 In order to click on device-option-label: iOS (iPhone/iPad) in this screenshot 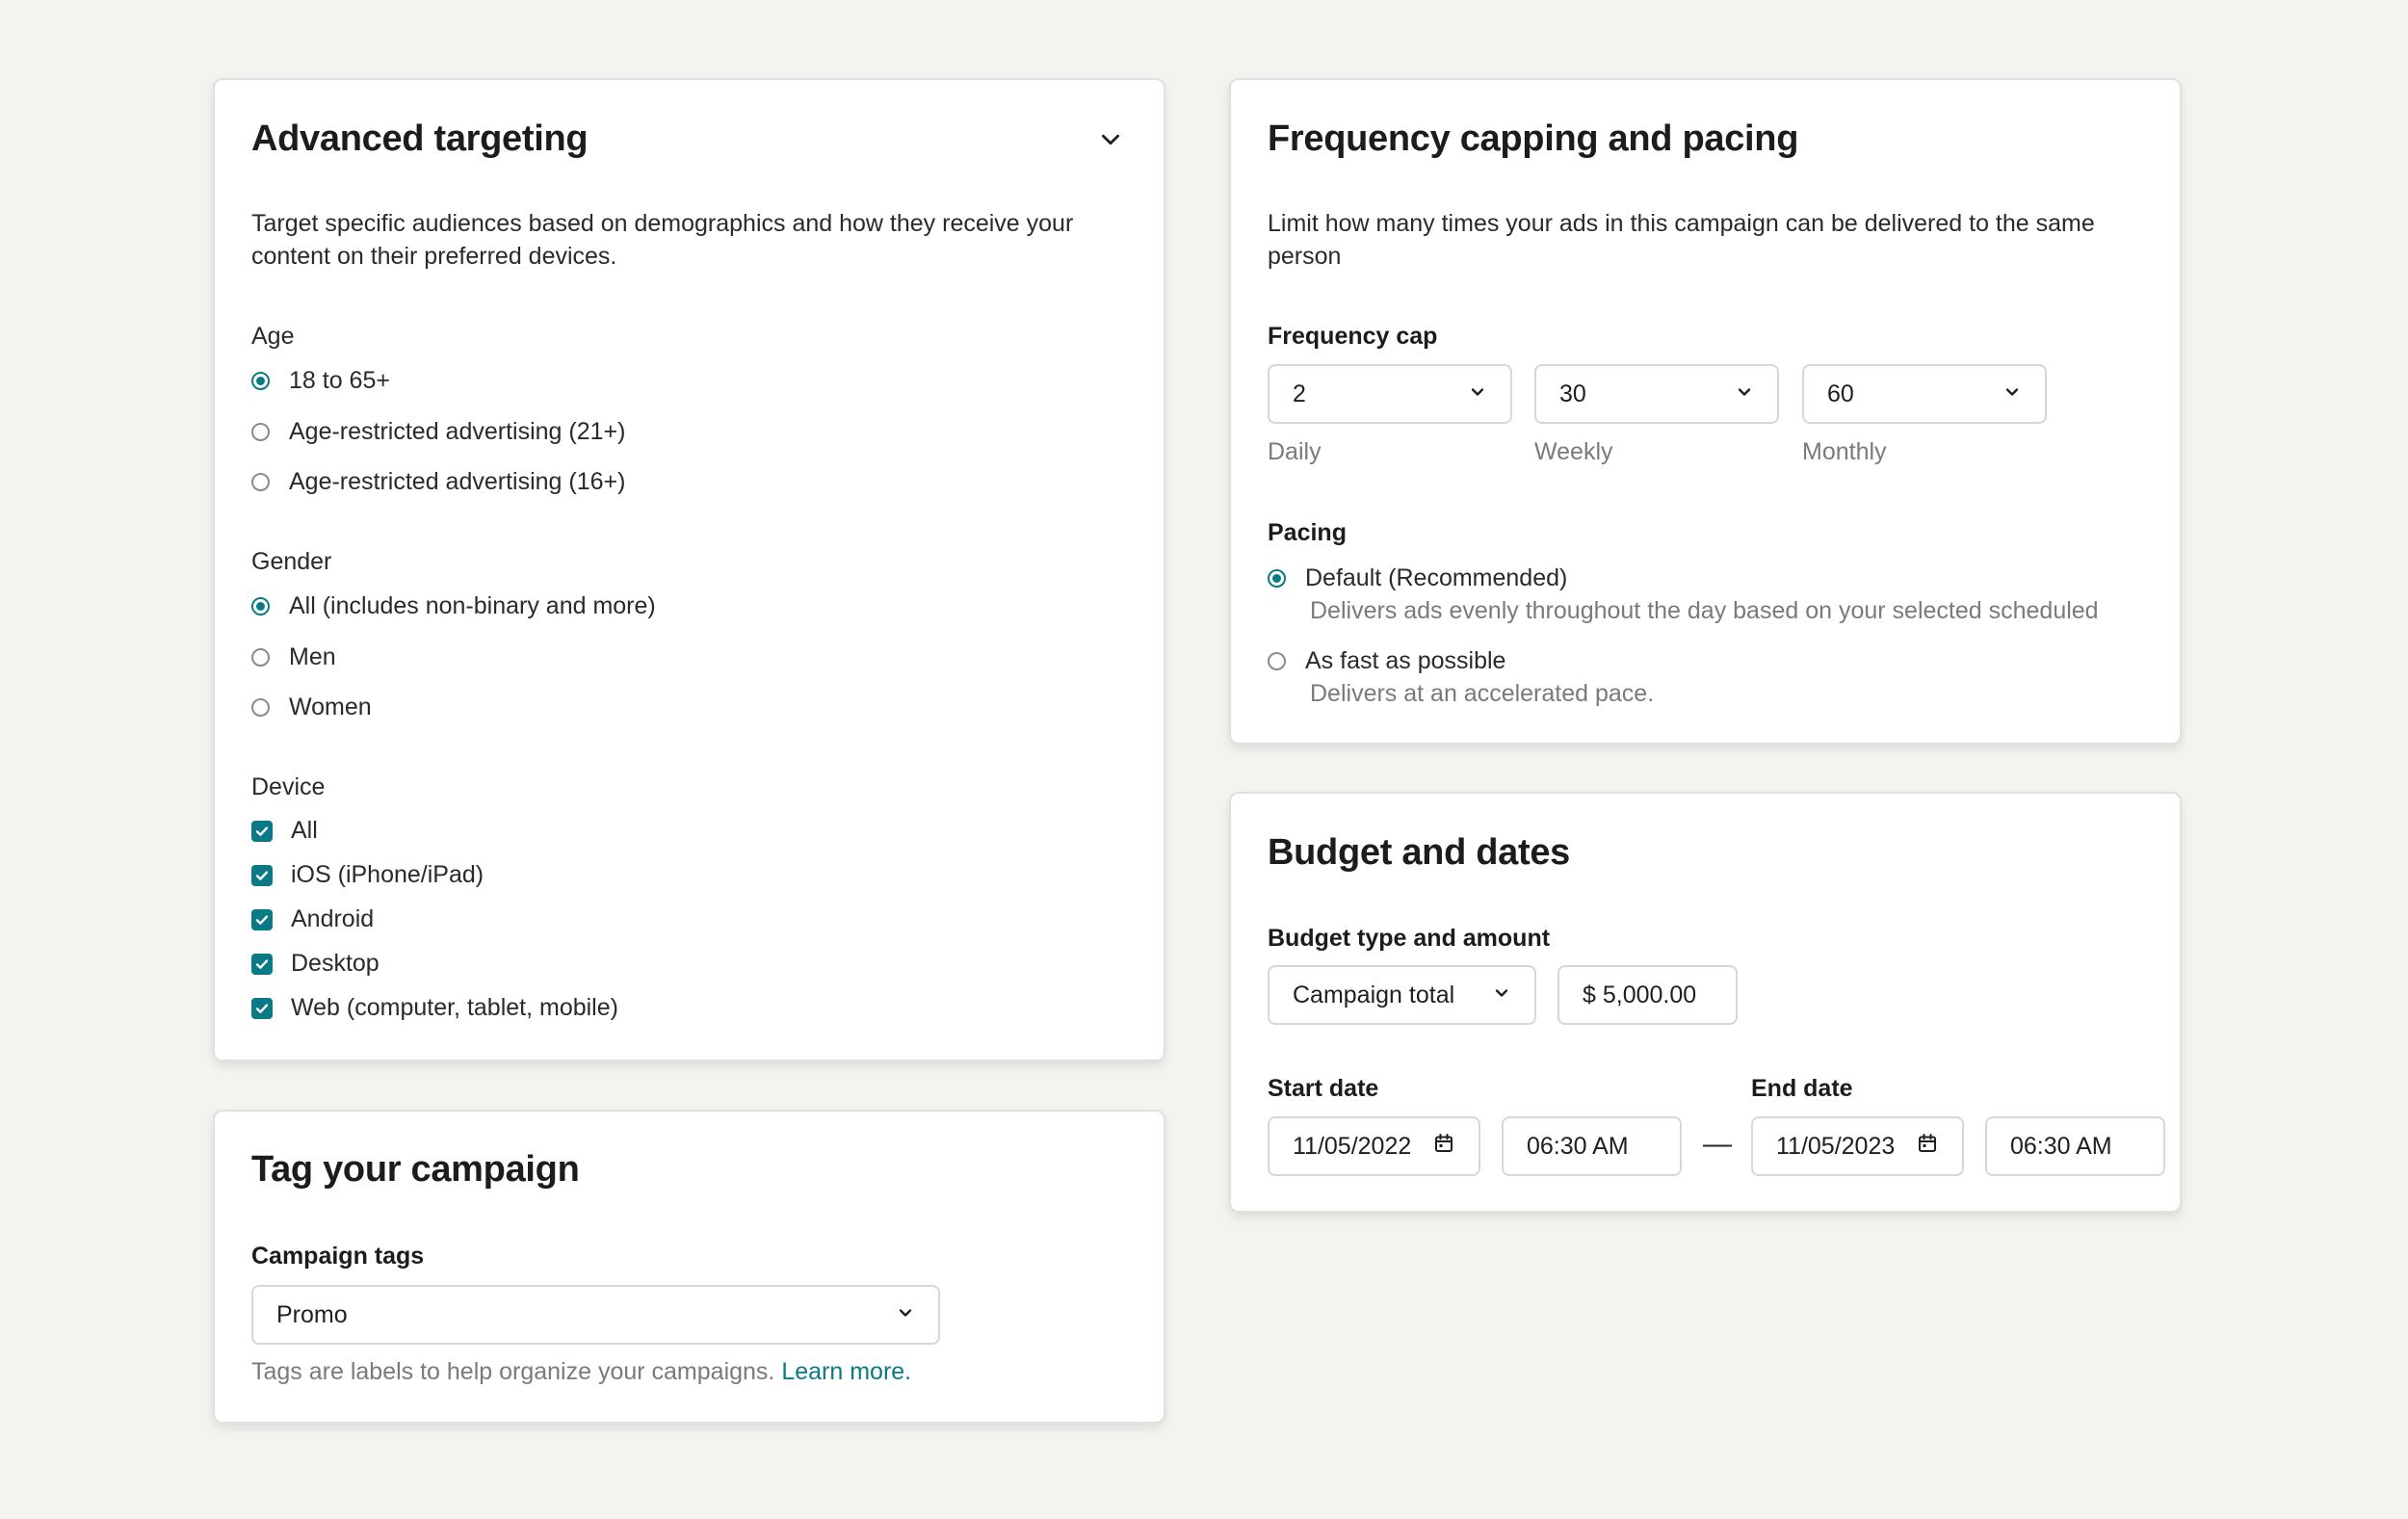, I will do `click(387, 874)`.